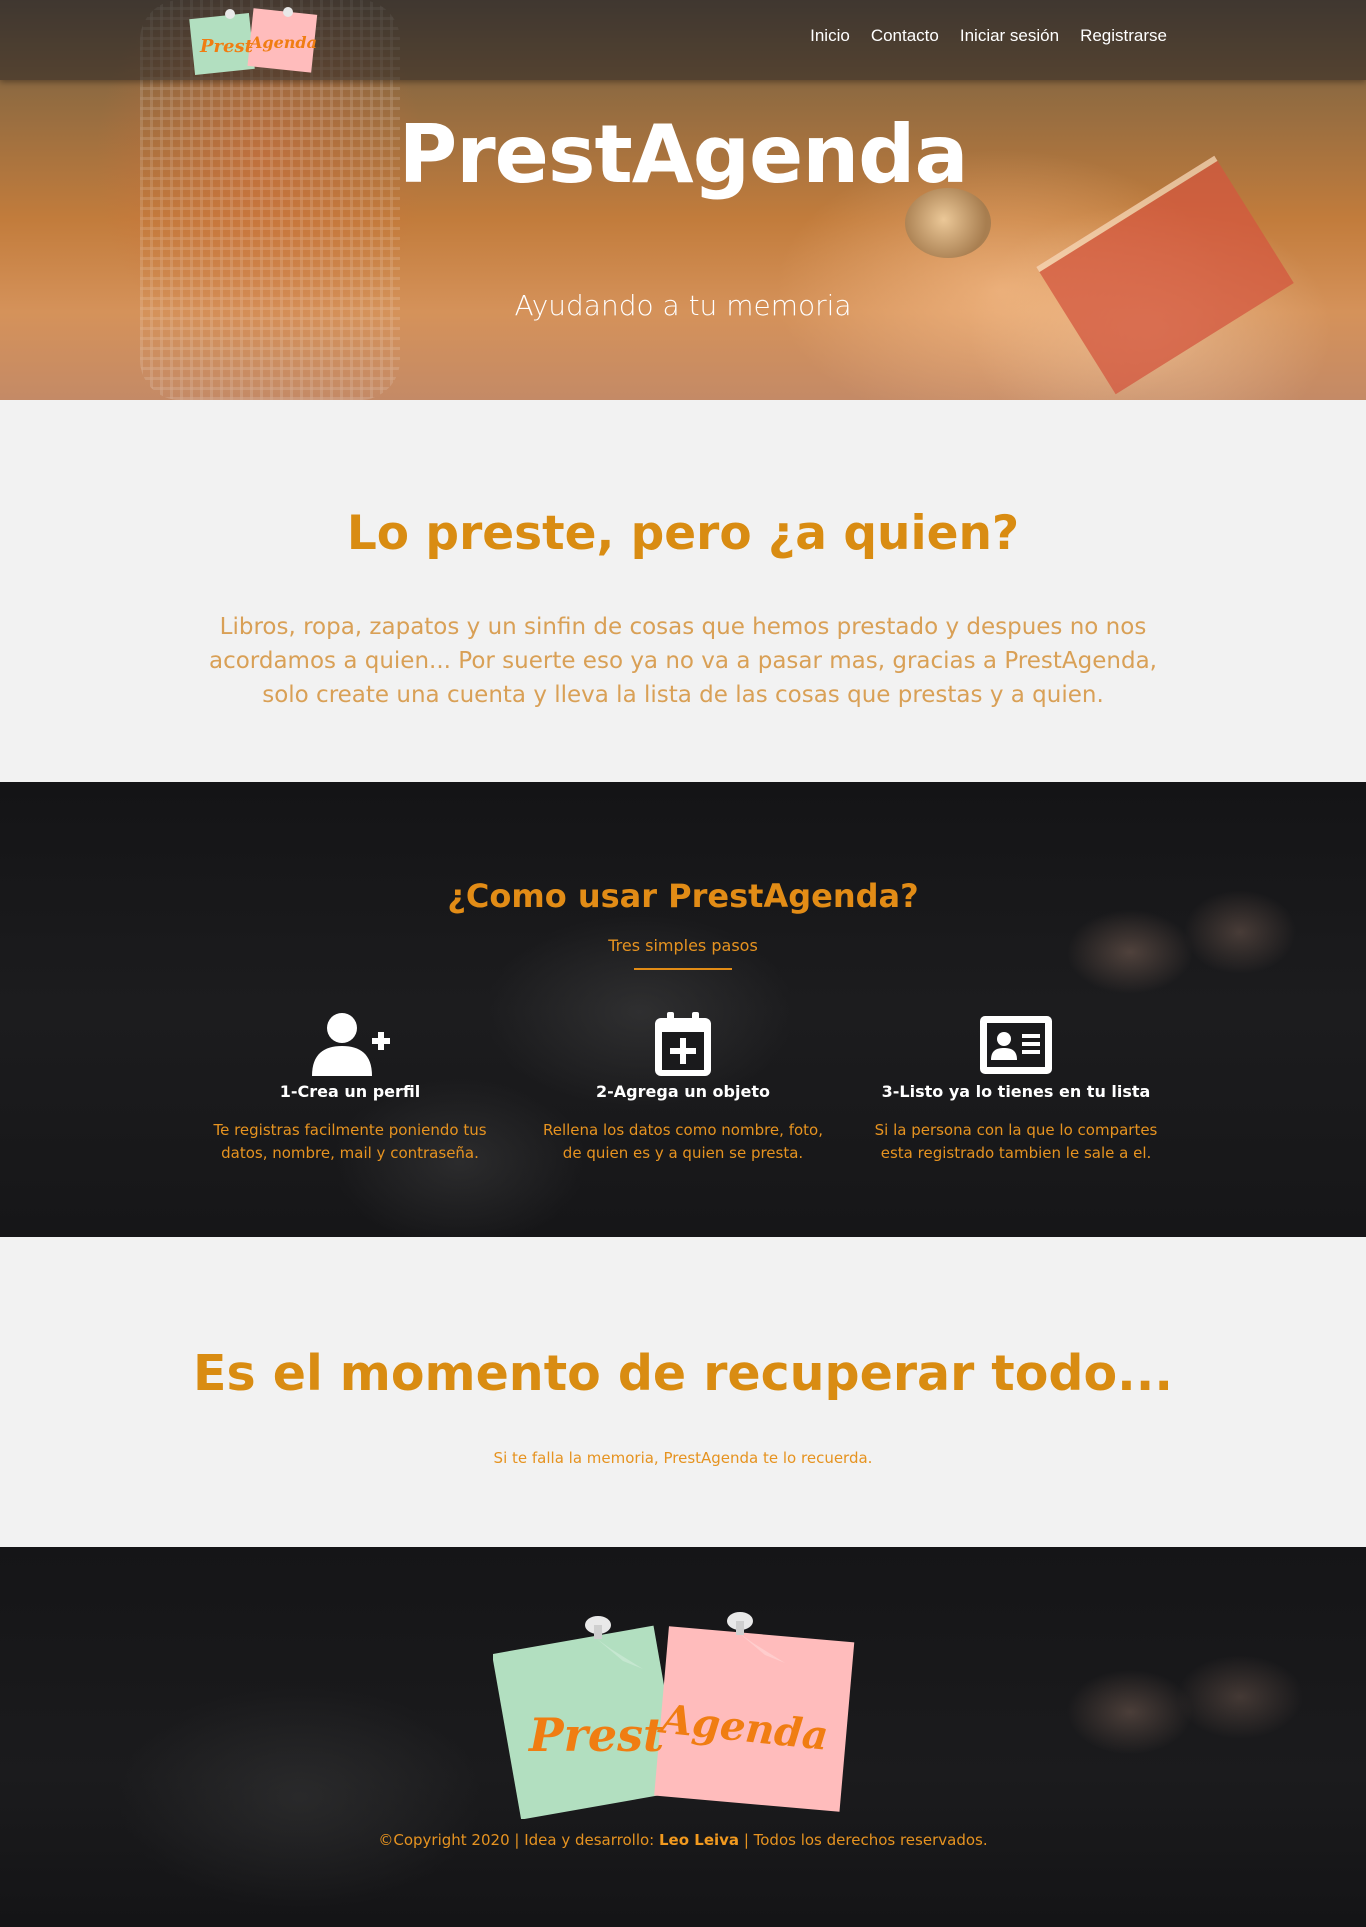 The width and height of the screenshot is (1366, 1927). I want to click on logo-word-prest: Prest, so click(226, 46).